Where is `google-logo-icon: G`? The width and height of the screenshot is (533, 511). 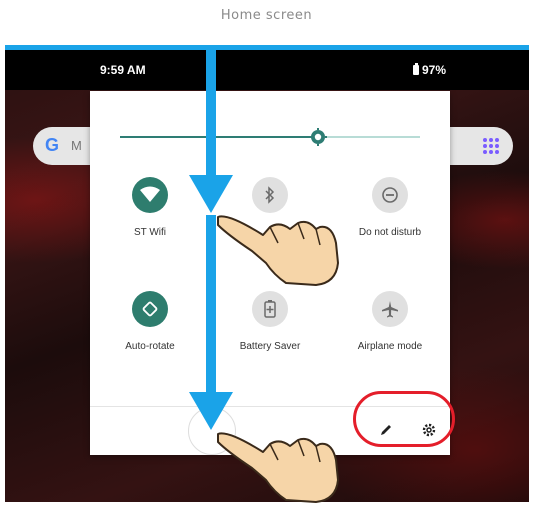 google-logo-icon: G is located at coordinates (52, 145).